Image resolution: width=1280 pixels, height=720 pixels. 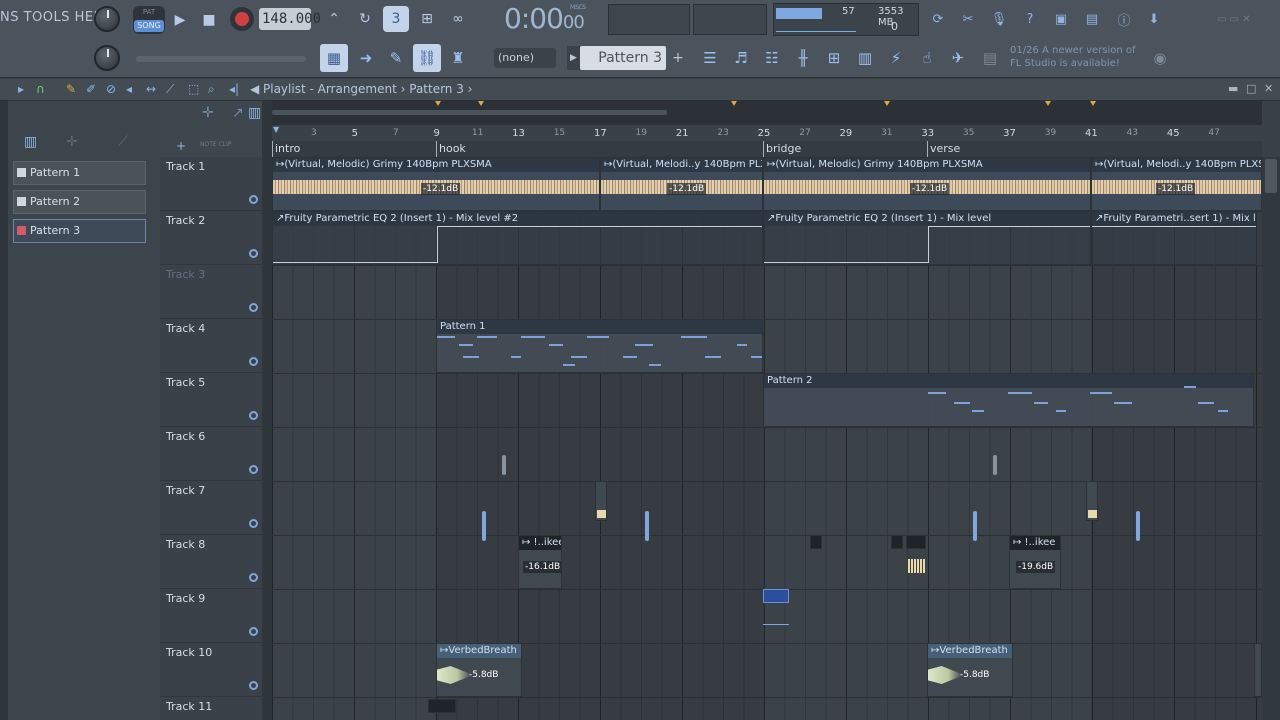 What do you see at coordinates (458, 19) in the screenshot?
I see `loop-record-icon: ∞` at bounding box center [458, 19].